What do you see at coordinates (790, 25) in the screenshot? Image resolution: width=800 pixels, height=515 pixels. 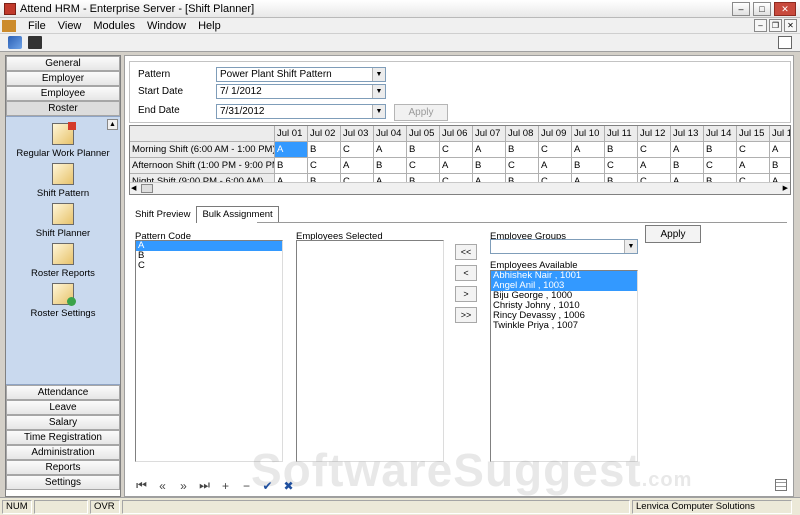 I see `mdi-close-button: ✕` at bounding box center [790, 25].